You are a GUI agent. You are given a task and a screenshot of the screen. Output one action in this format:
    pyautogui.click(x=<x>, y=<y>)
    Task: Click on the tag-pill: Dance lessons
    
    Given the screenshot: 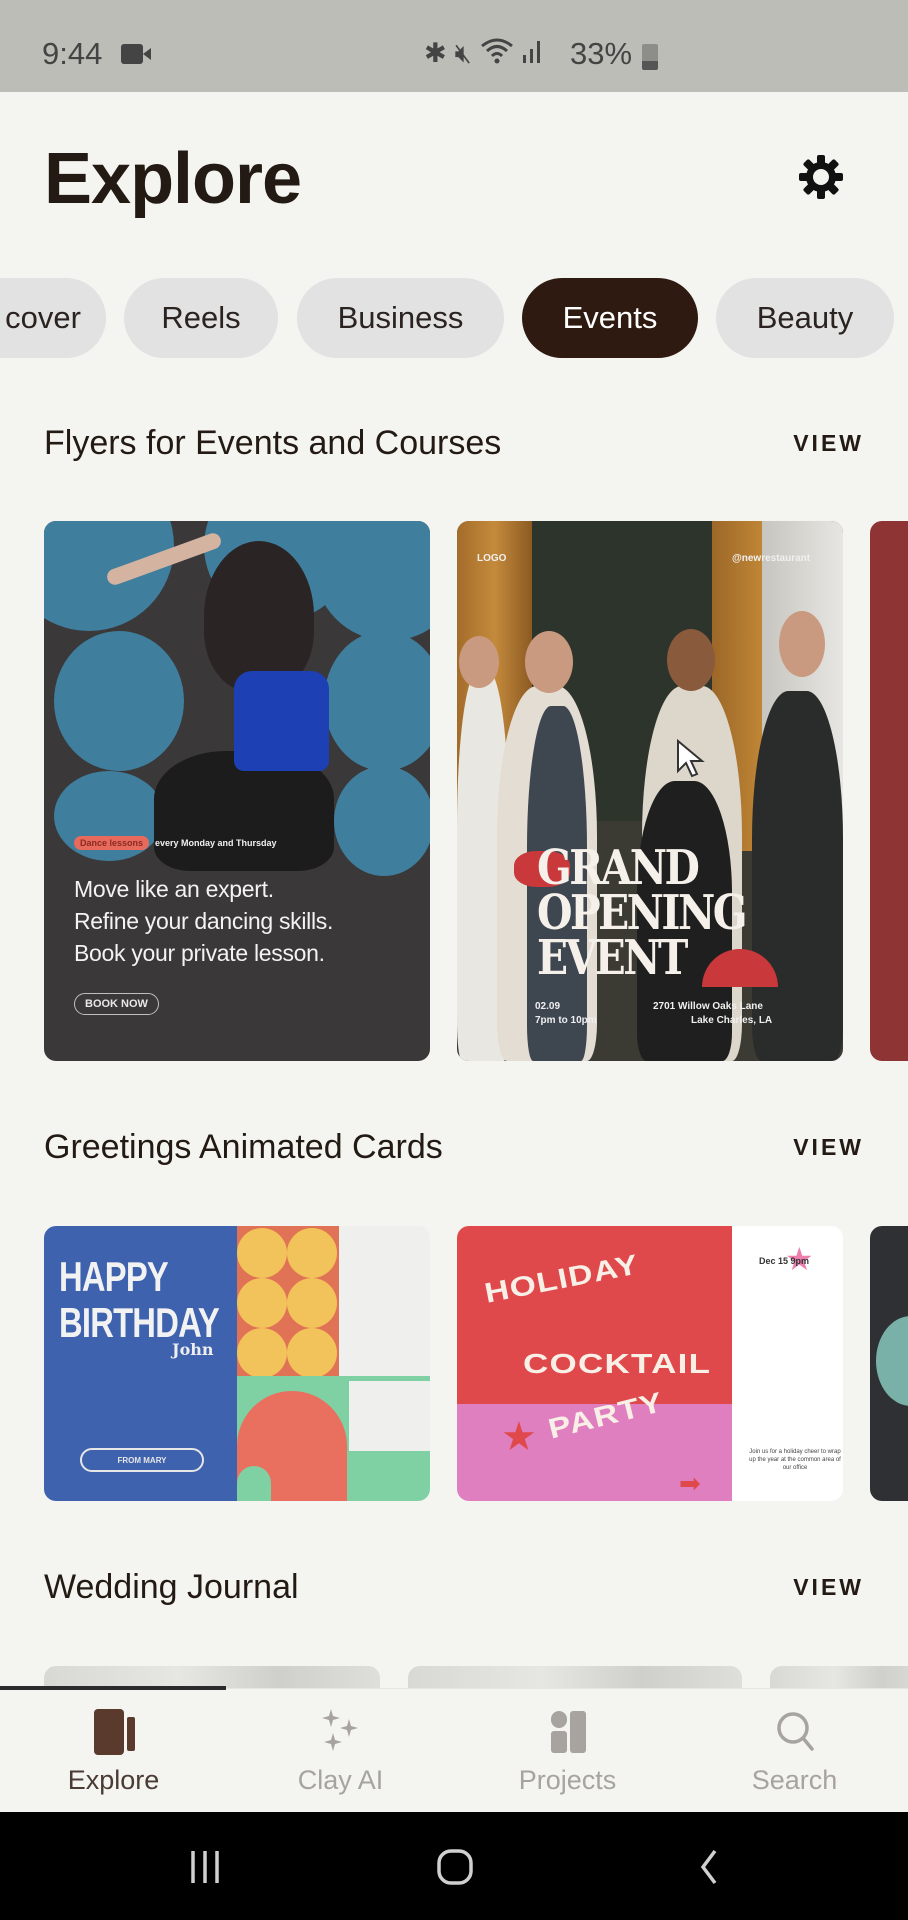 What is the action you would take?
    pyautogui.click(x=112, y=843)
    